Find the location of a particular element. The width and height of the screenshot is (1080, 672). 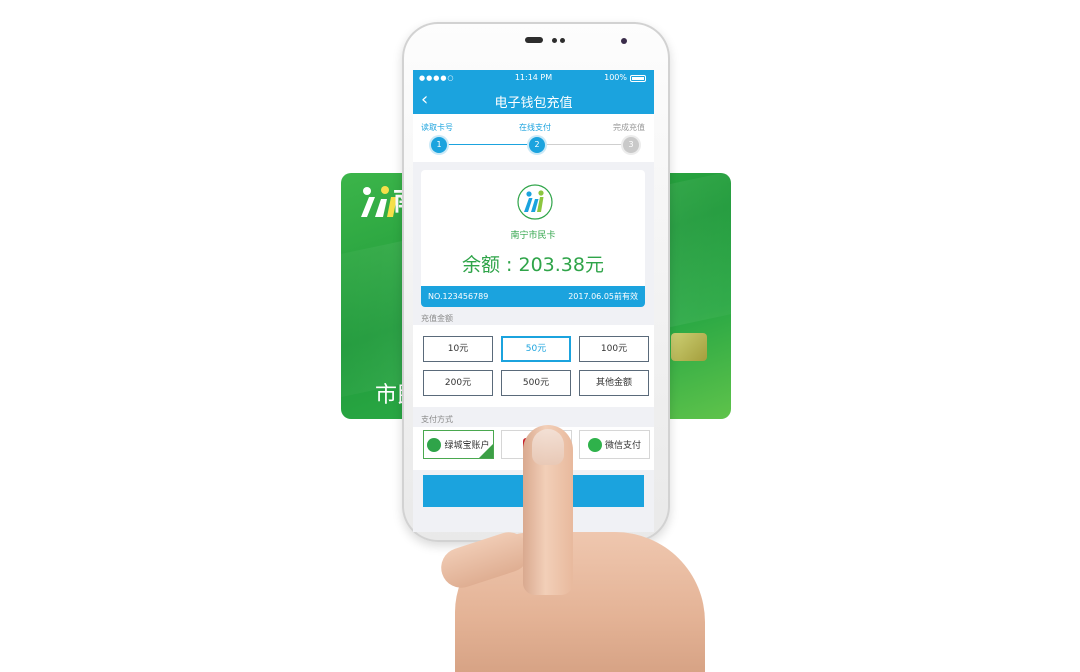

amount-options: 10元 50元 100元 200元 500元 其他金额 is located at coordinates (533, 366).